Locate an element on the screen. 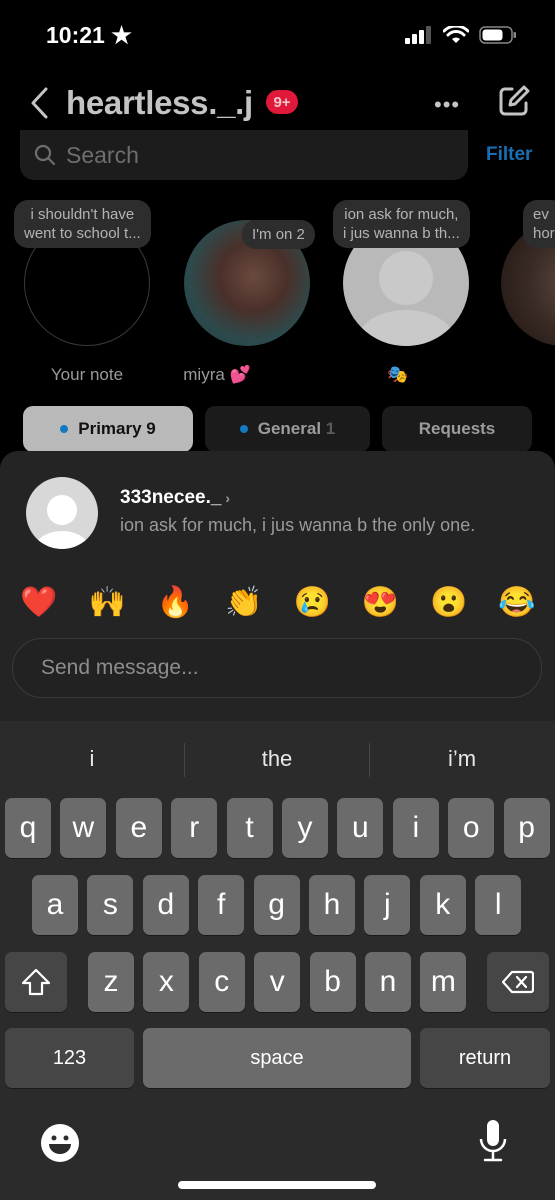  status-time: 10:21 ★ is located at coordinates (89, 35).